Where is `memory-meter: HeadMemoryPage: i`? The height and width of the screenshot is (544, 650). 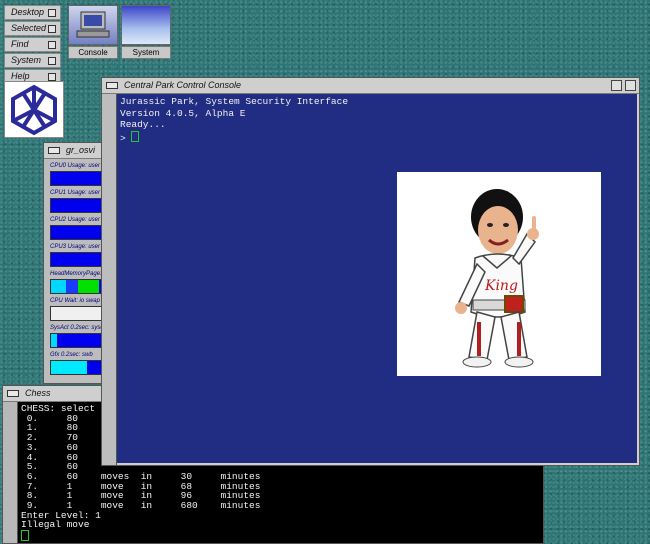 memory-meter: HeadMemoryPage: i is located at coordinates (79, 282).